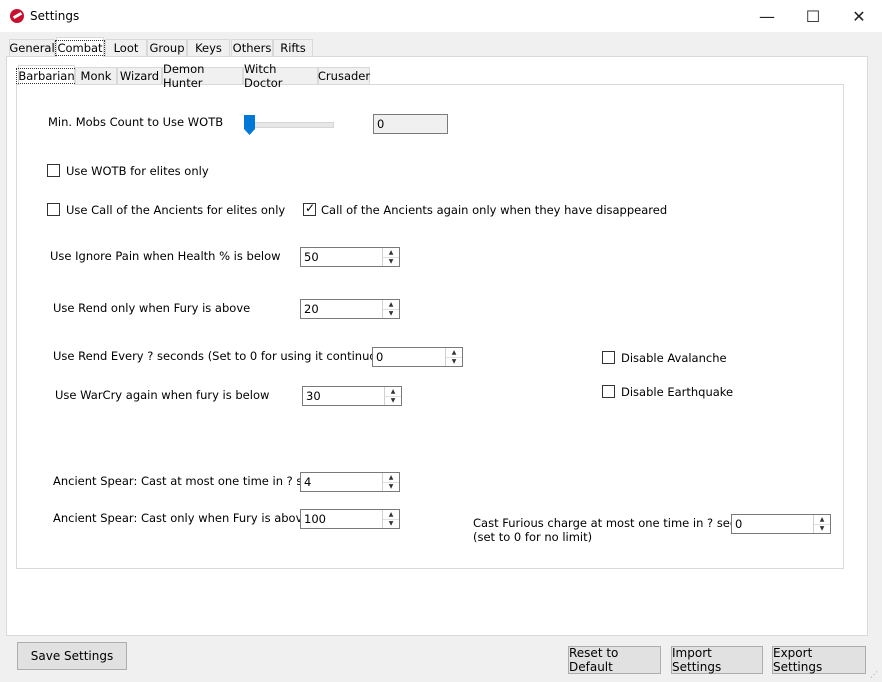  I want to click on tab-combat: Combat, so click(80, 47).